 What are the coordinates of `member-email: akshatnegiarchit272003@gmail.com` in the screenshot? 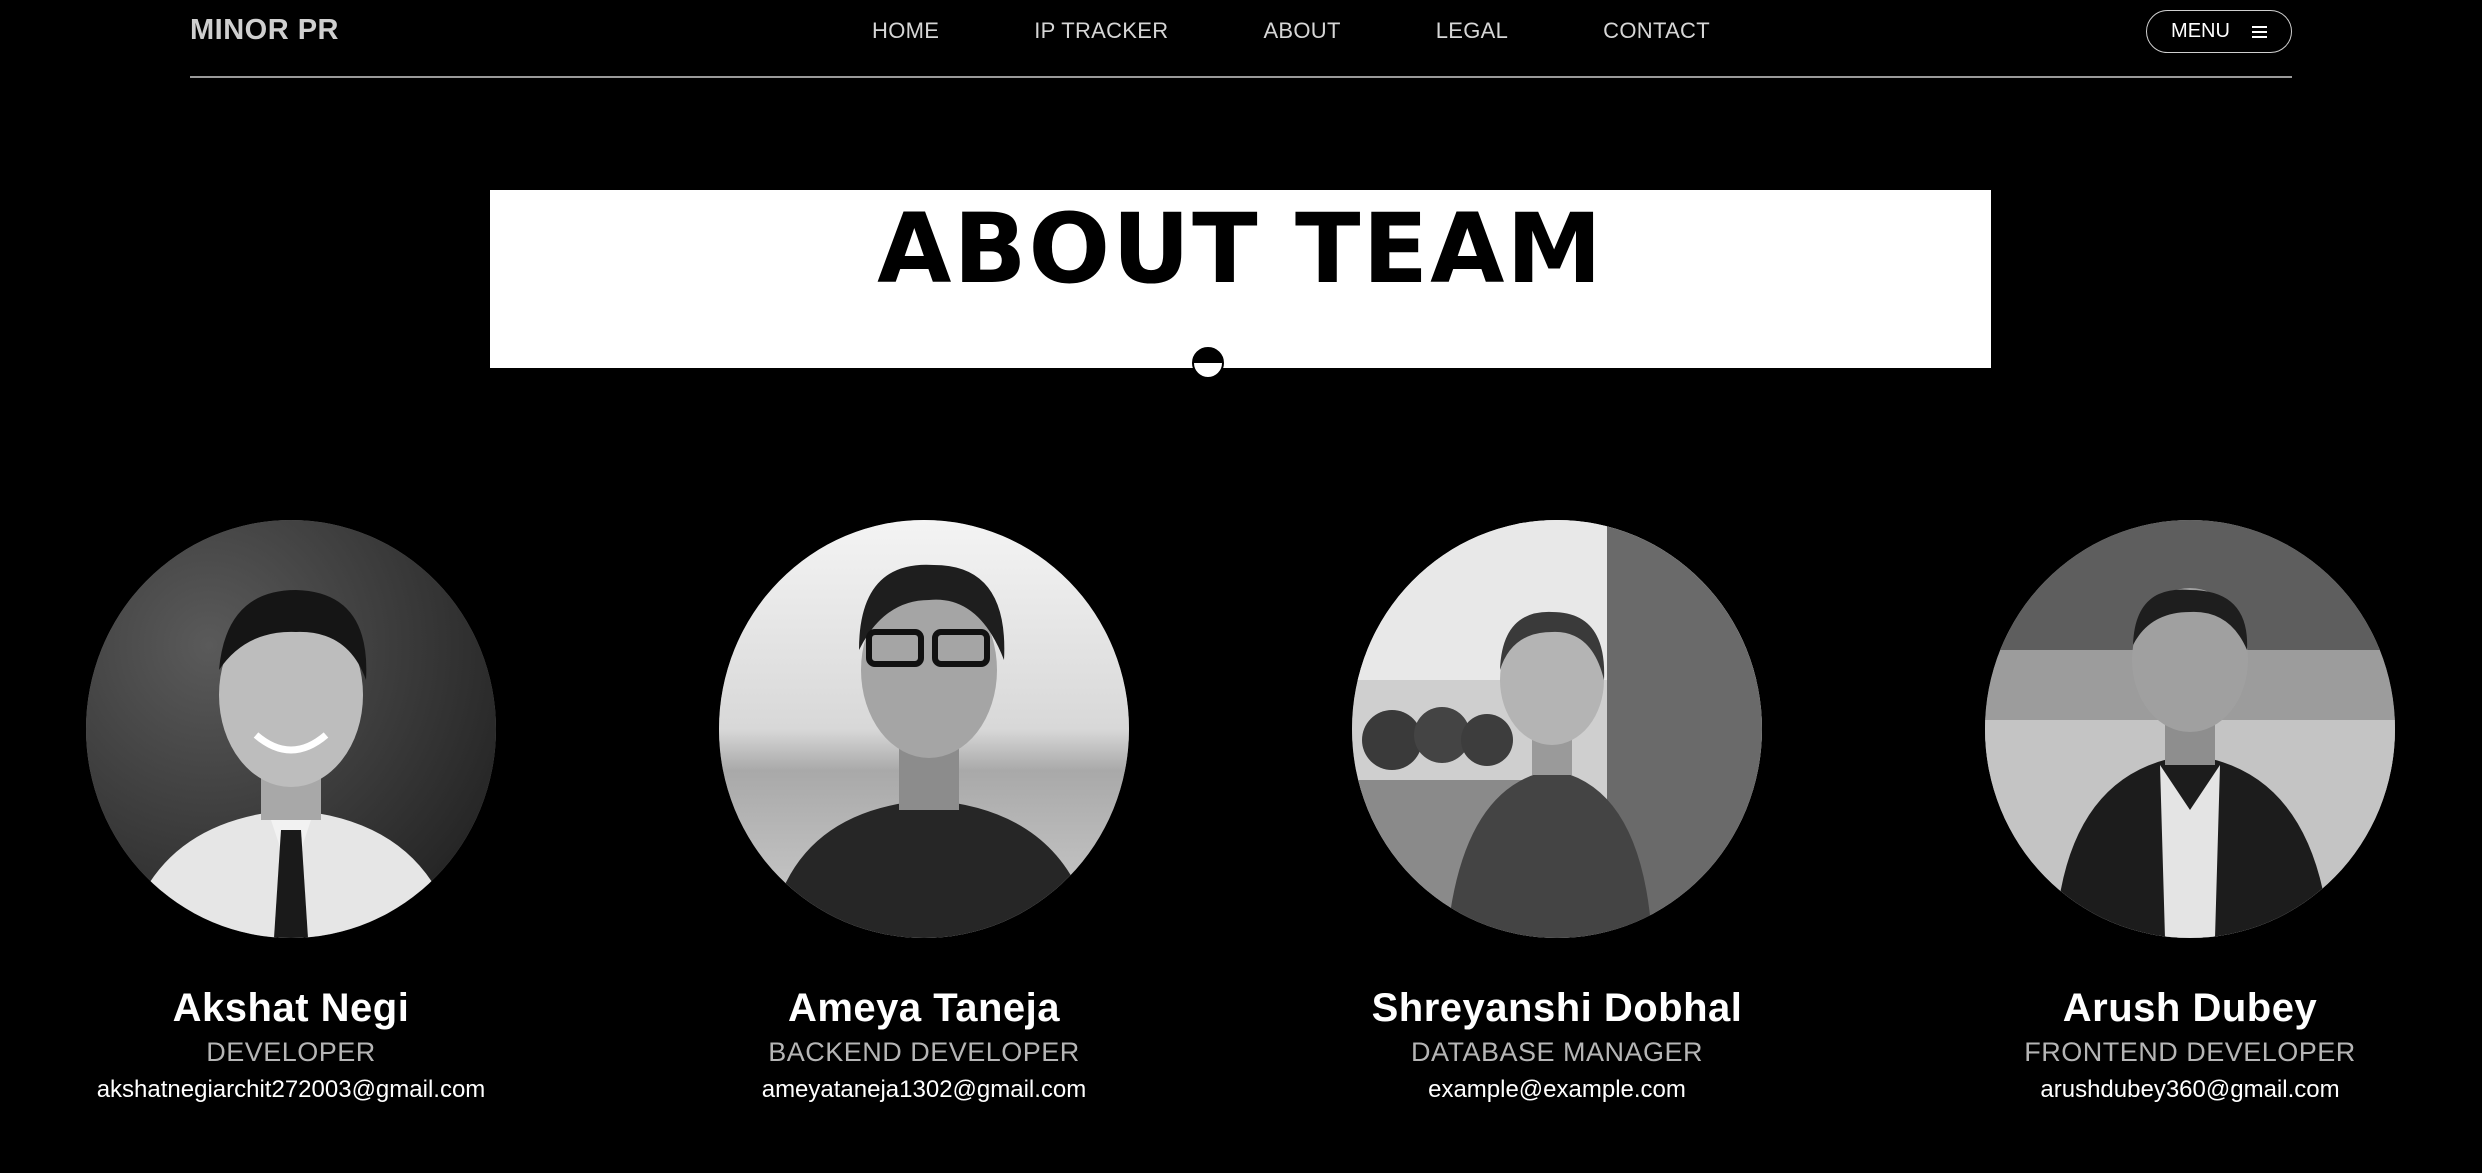 It's located at (291, 1090).